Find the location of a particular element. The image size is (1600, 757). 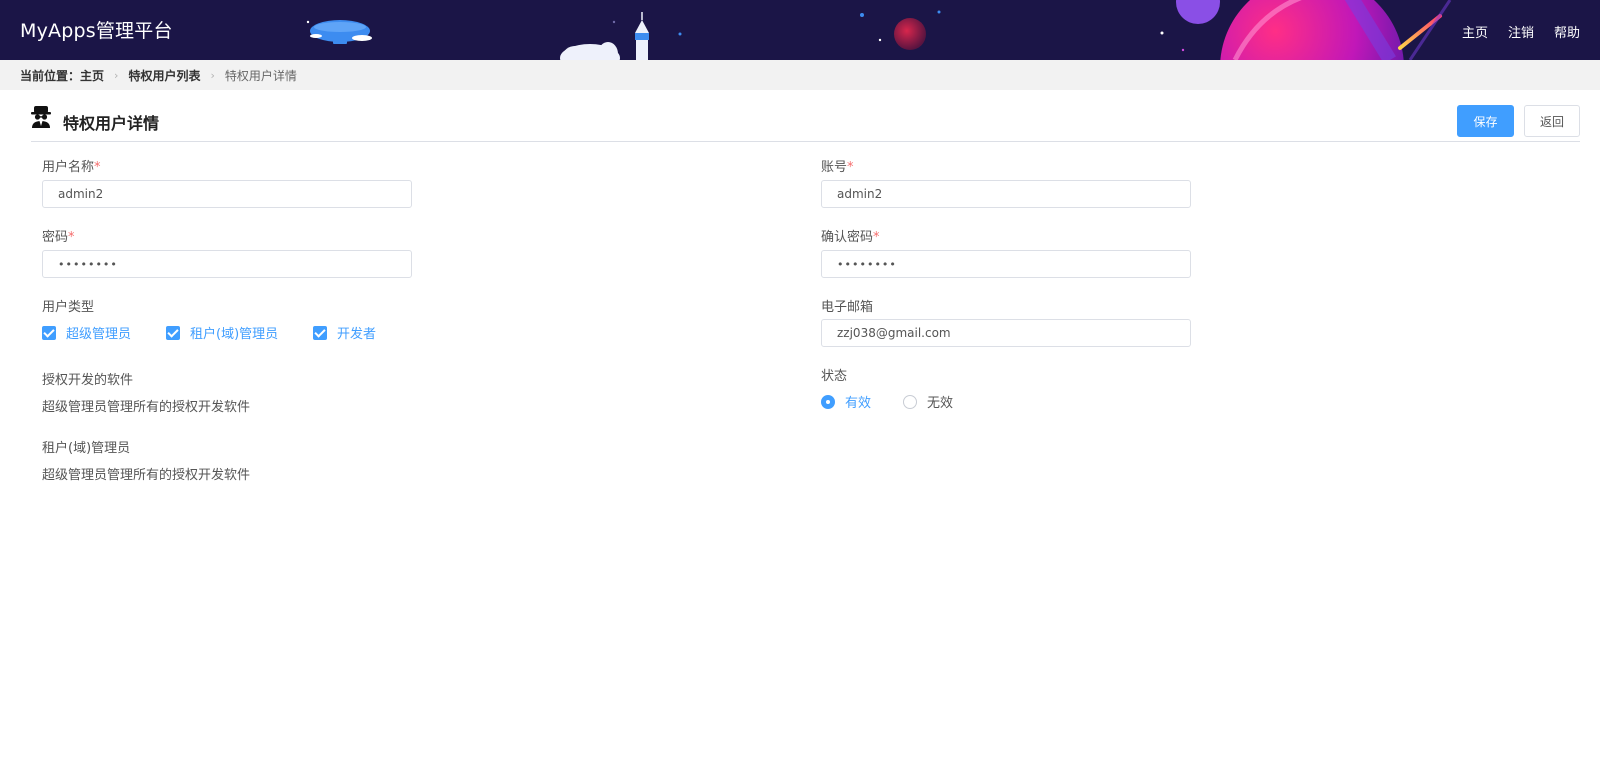

breadcrumb-current: 特权用户详情 is located at coordinates (260, 75).